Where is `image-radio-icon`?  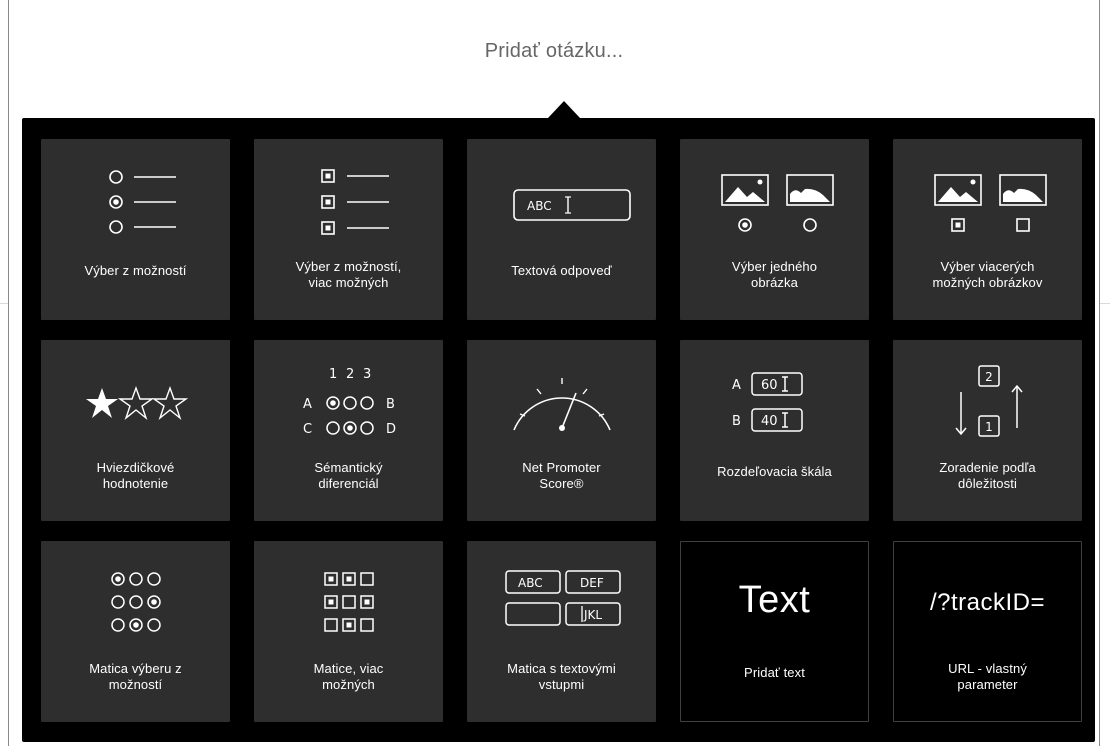 image-radio-icon is located at coordinates (774, 203).